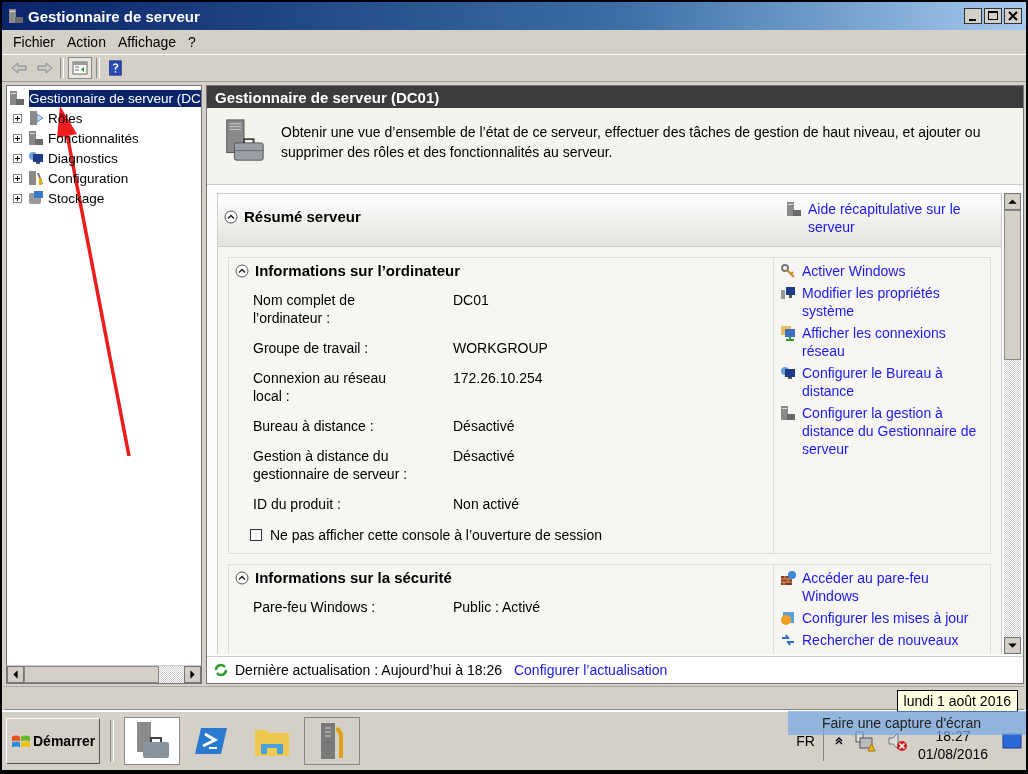 This screenshot has height=774, width=1028. I want to click on menu-item: Affichage, so click(147, 42).